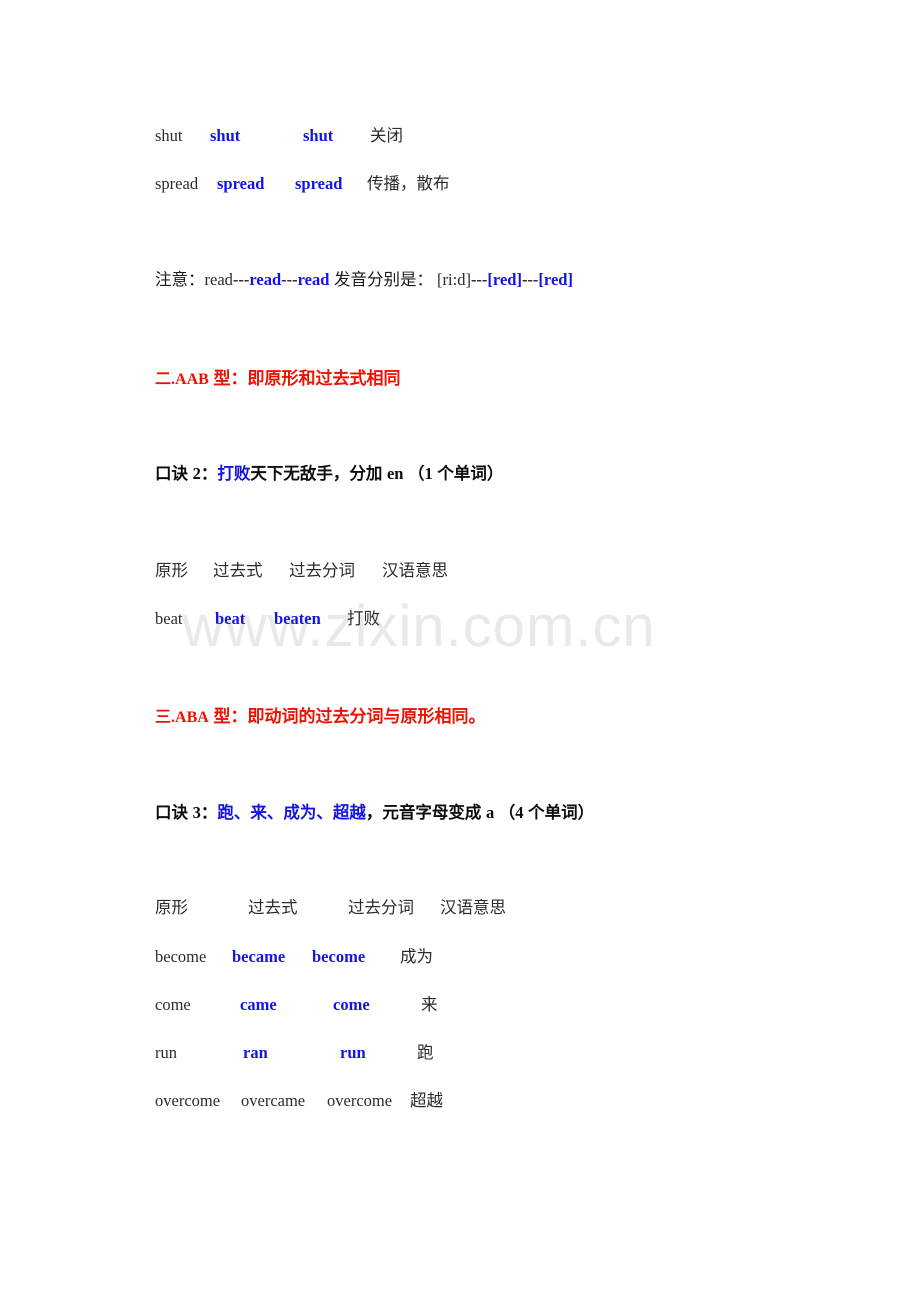 This screenshot has height=1302, width=920. I want to click on mnemonic-number: 3, so click(196, 812).